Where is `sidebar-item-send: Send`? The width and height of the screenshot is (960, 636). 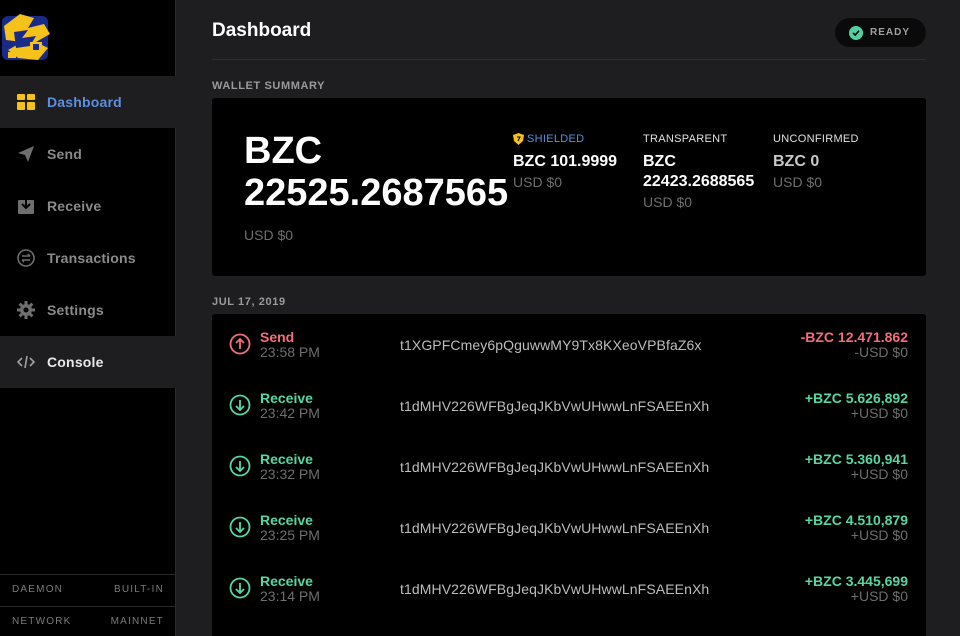 sidebar-item-send: Send is located at coordinates (88, 154).